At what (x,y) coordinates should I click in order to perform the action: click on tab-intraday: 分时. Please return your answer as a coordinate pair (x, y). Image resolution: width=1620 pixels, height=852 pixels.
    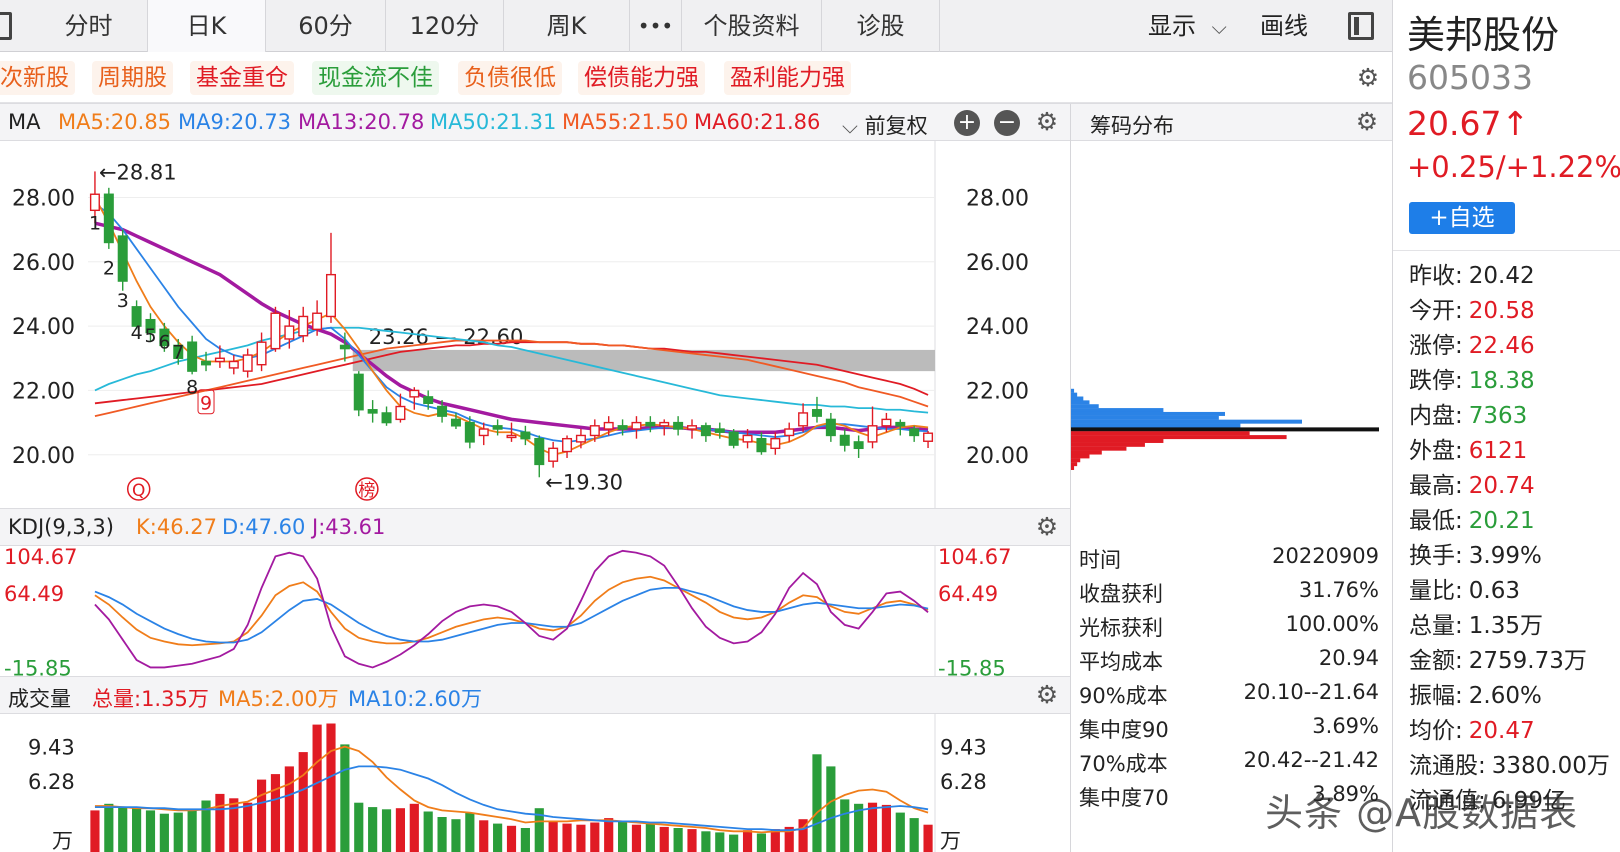
    Looking at the image, I should click on (89, 26).